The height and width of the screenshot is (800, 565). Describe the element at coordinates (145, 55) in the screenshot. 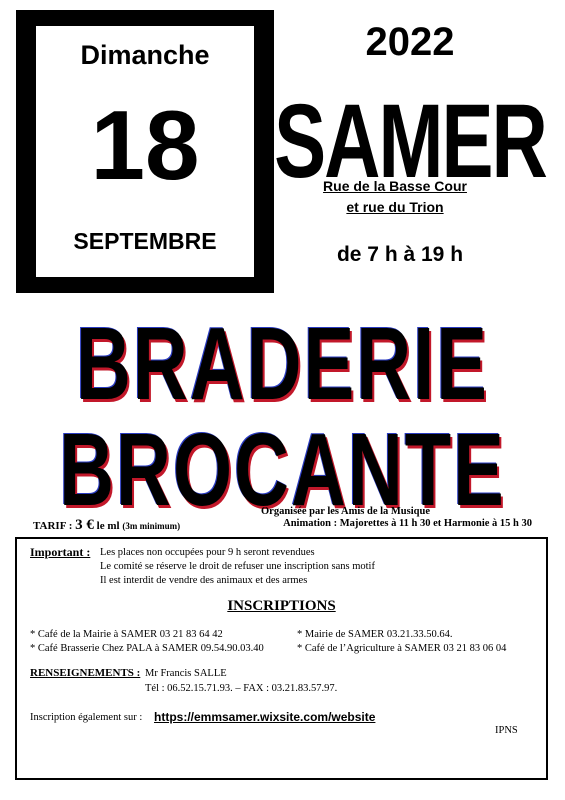

I see `date-day: Dimanche` at that location.